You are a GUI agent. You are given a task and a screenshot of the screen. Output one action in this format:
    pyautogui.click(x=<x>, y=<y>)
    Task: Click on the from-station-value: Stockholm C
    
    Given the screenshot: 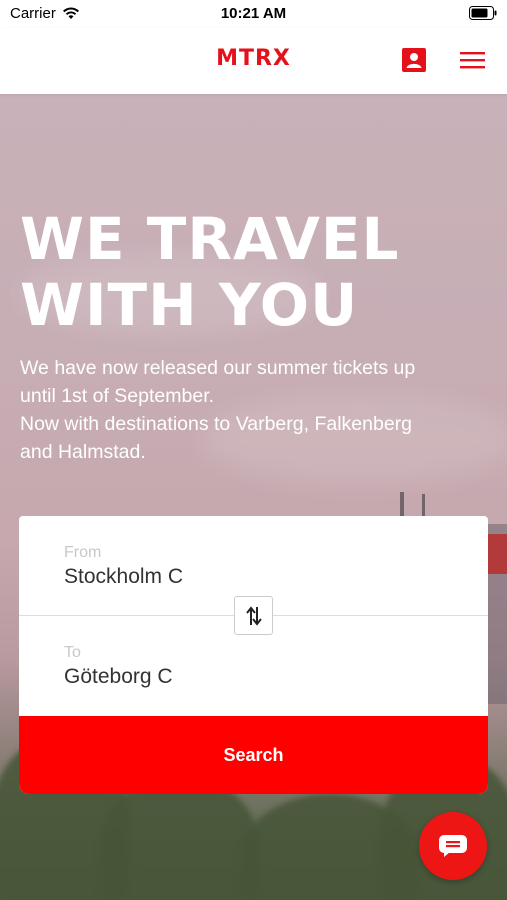 What is the action you would take?
    pyautogui.click(x=123, y=577)
    